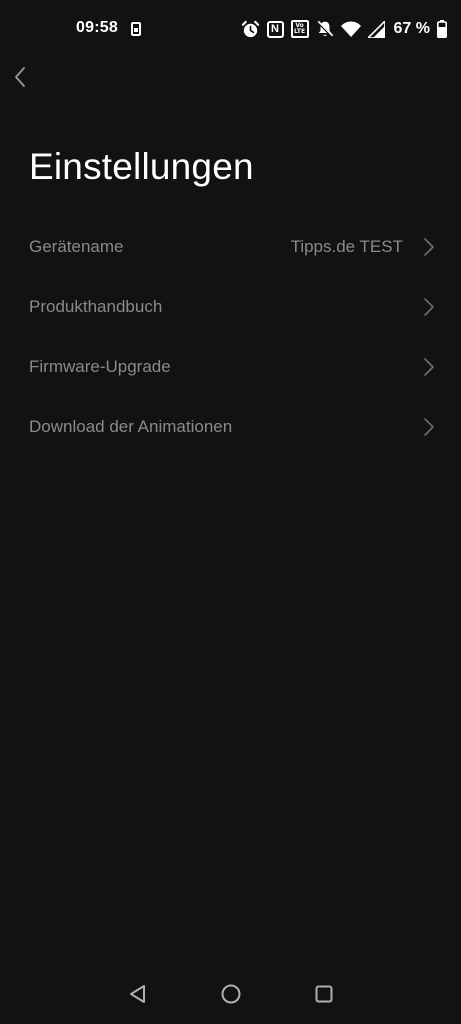  What do you see at coordinates (100, 366) in the screenshot?
I see `settings-item-label: Firmware-Upgrade` at bounding box center [100, 366].